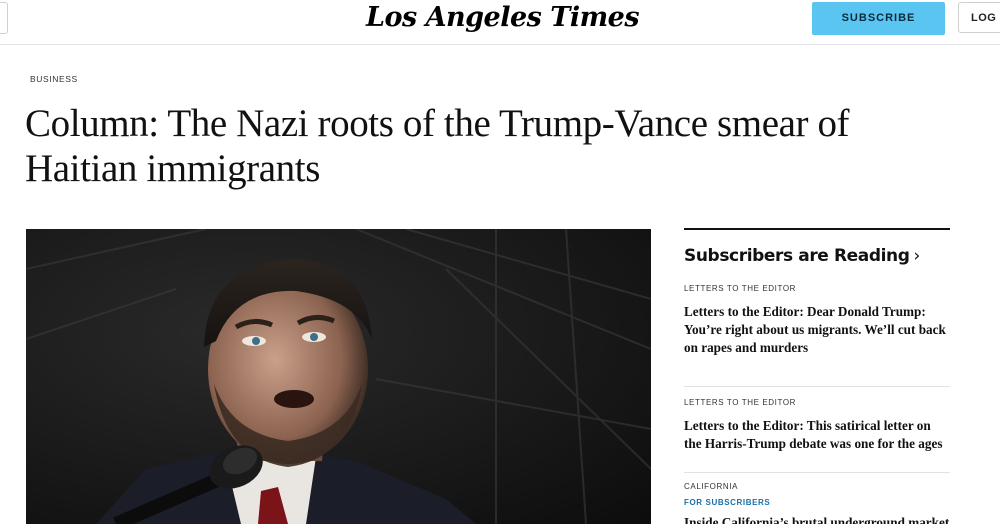 The height and width of the screenshot is (524, 1000). I want to click on section-label: BUSINESS, so click(54, 79).